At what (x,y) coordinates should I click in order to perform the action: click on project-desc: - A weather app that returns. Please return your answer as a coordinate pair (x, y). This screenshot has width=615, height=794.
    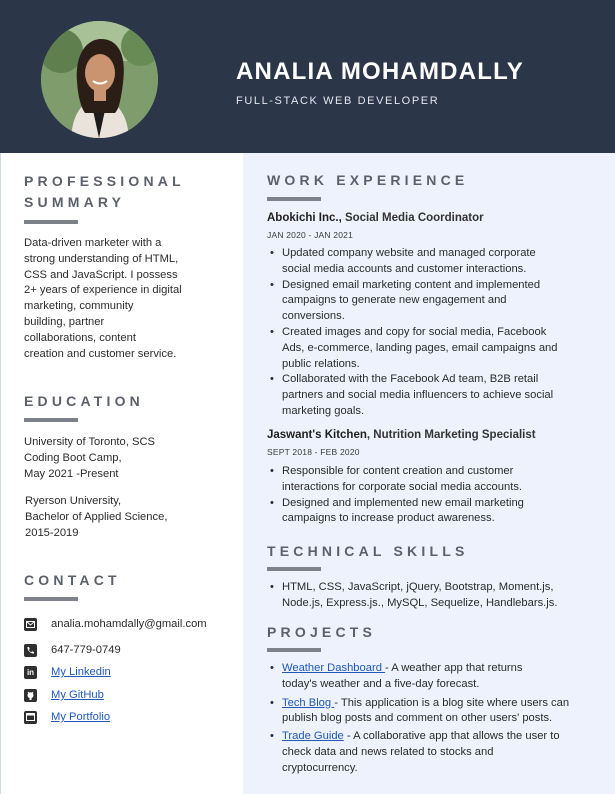
    Looking at the image, I should click on (454, 668).